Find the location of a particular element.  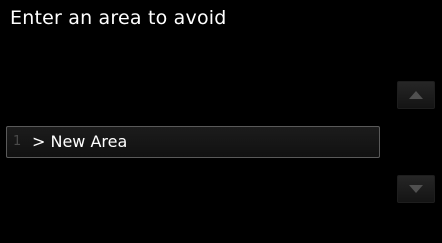

triangle-down-icon is located at coordinates (416, 189).